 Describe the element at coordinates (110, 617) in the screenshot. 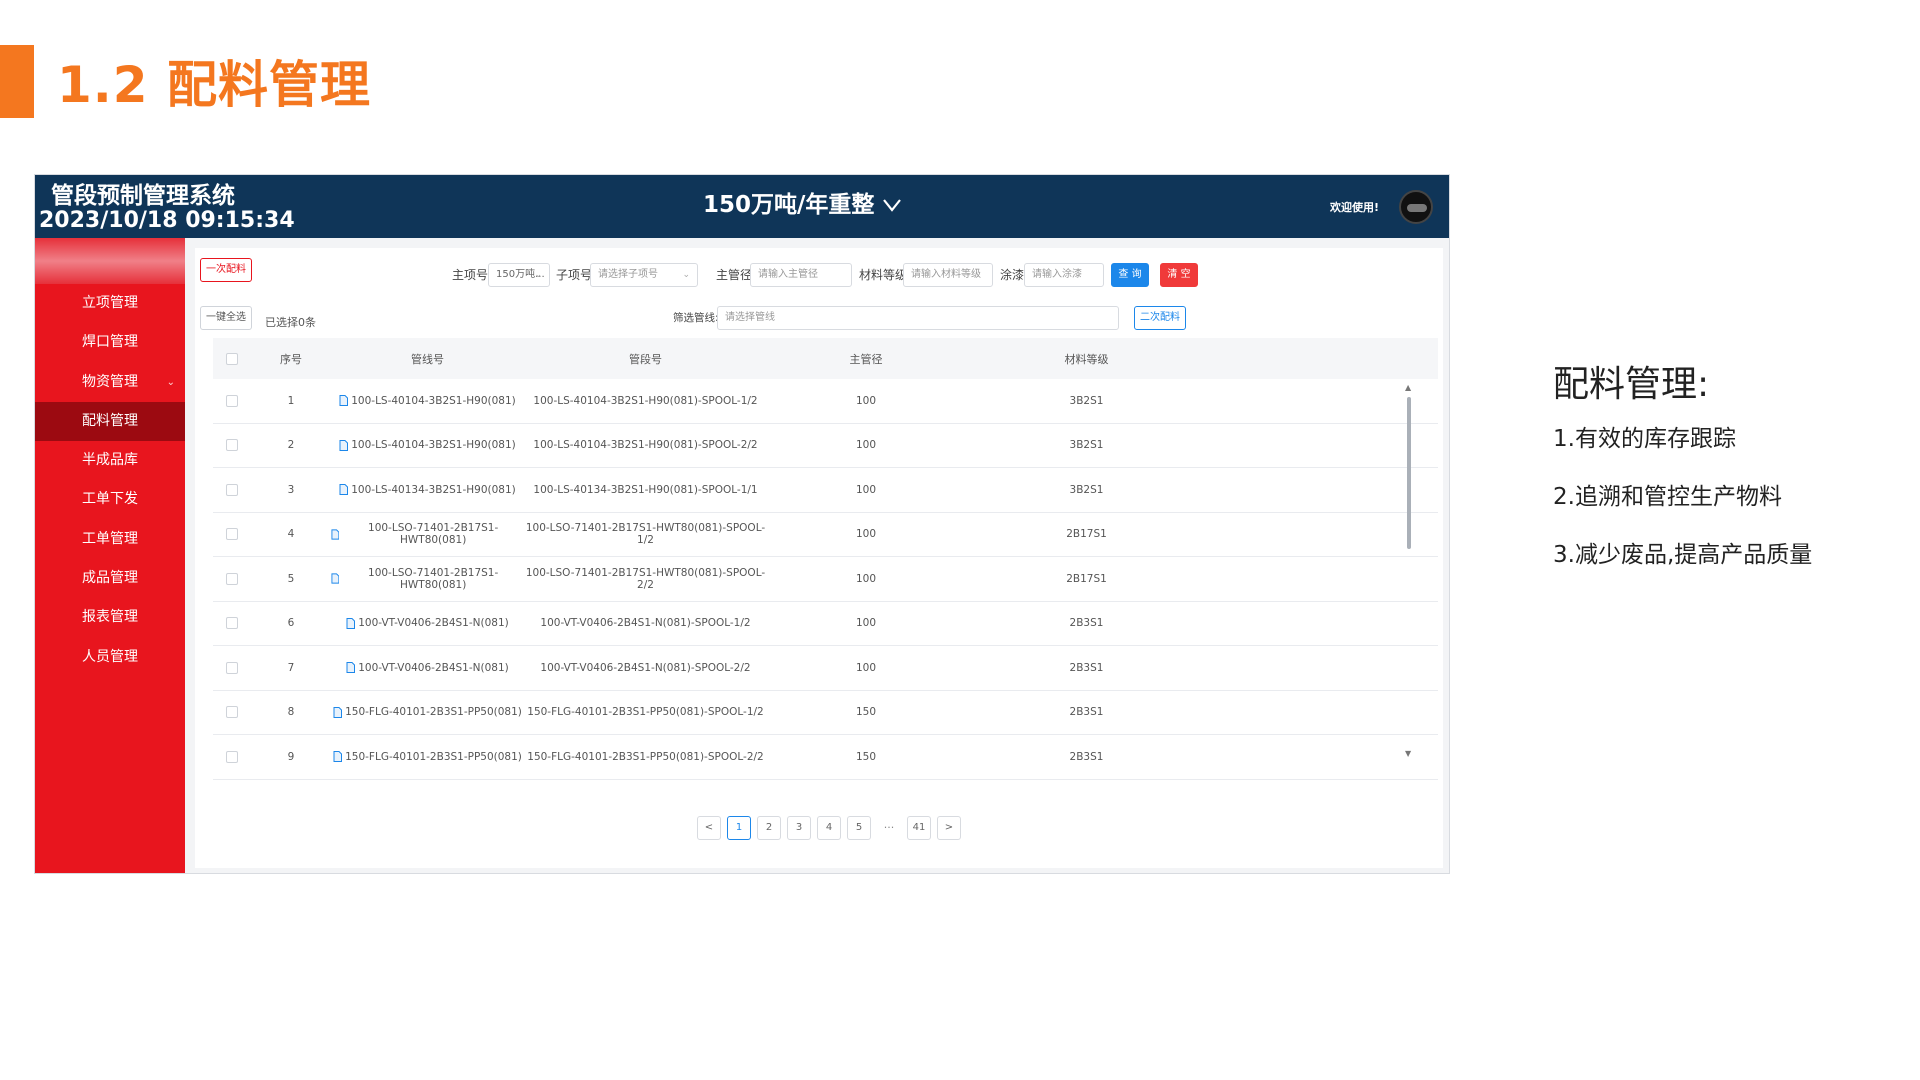

I see `sidebar-item-reports: 报表管理` at that location.